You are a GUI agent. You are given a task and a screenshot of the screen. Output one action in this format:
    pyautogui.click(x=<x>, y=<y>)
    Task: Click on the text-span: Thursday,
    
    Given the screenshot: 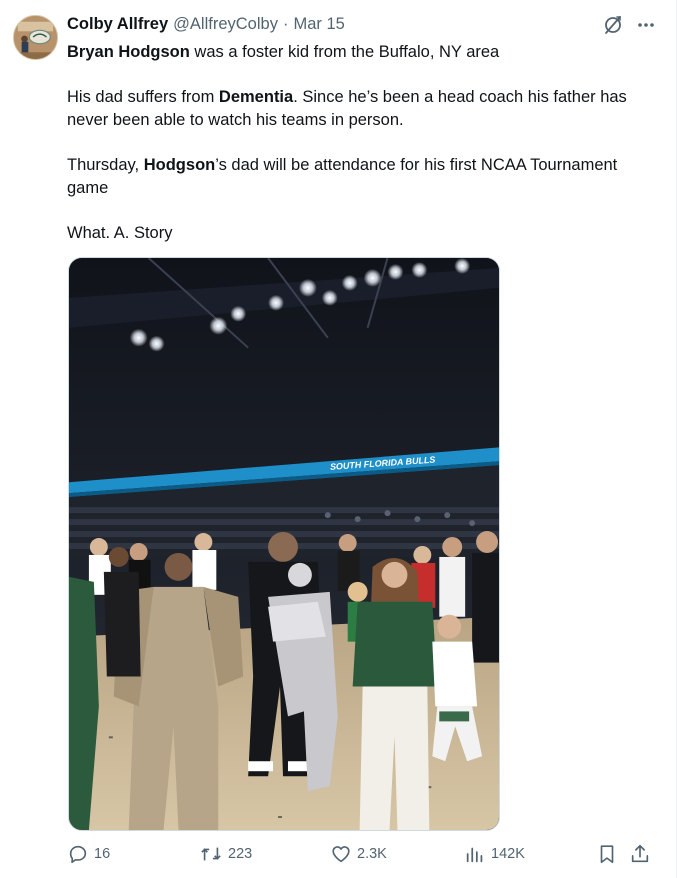 What is the action you would take?
    pyautogui.click(x=105, y=165)
    